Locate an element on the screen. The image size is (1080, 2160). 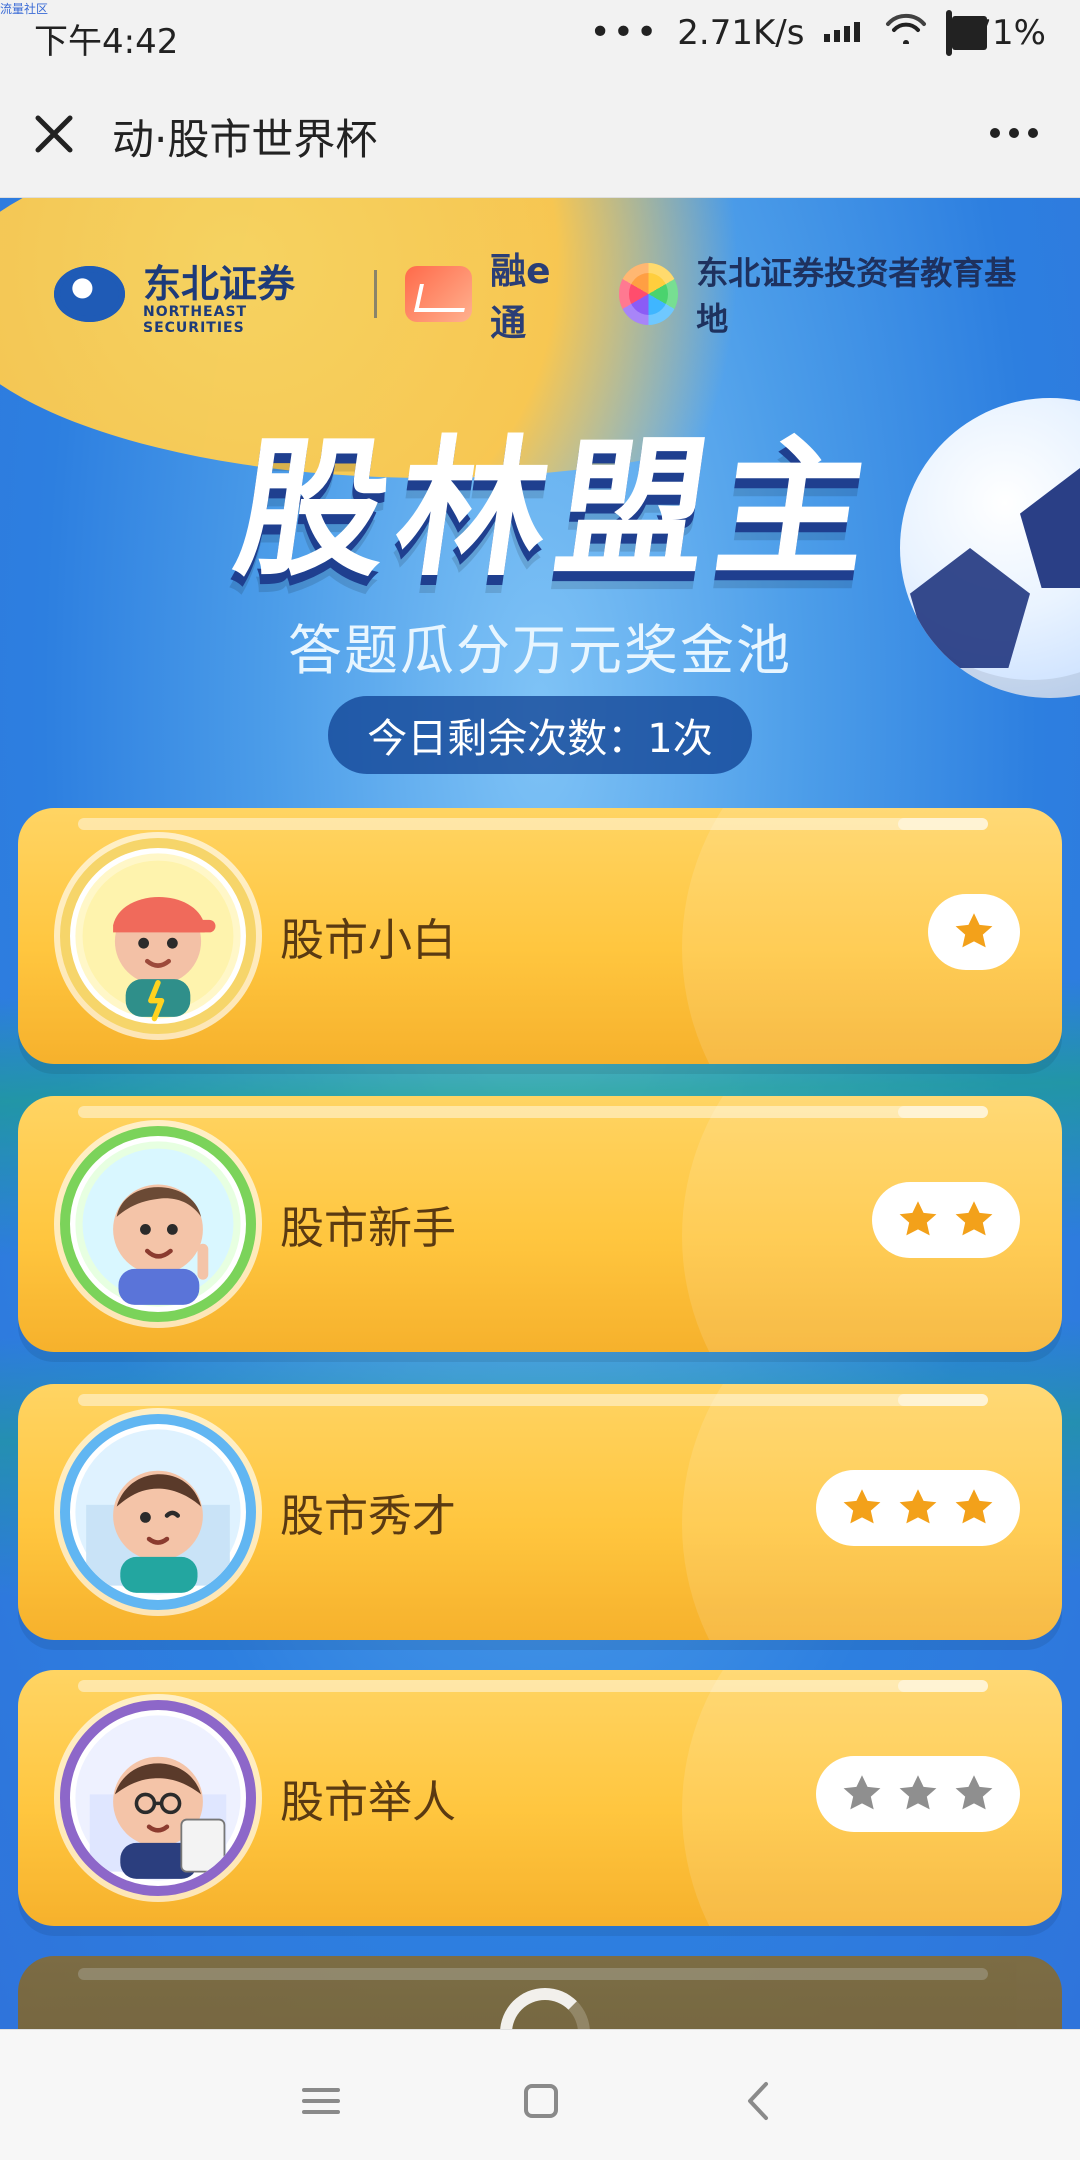
level-label: 股市秀才 is located at coordinates (368, 1516).